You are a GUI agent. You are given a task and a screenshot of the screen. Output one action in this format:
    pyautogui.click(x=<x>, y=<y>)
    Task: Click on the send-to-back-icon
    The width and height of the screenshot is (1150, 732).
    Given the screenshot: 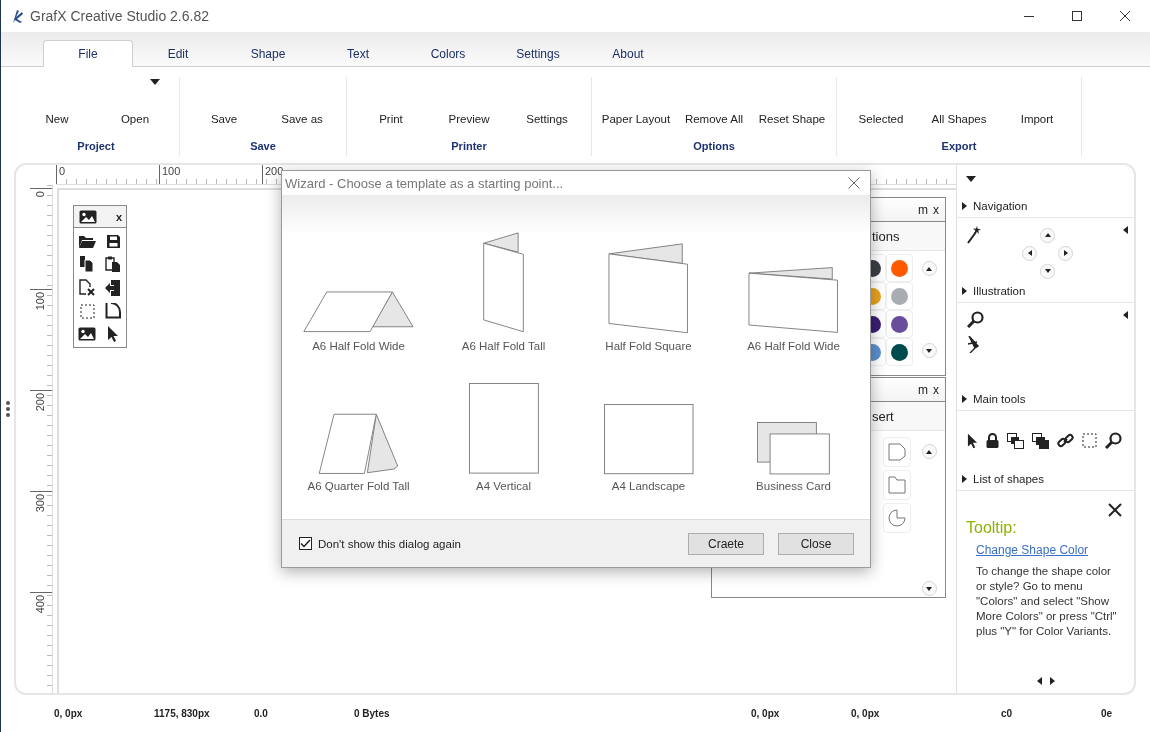 What is the action you would take?
    pyautogui.click(x=1040, y=440)
    